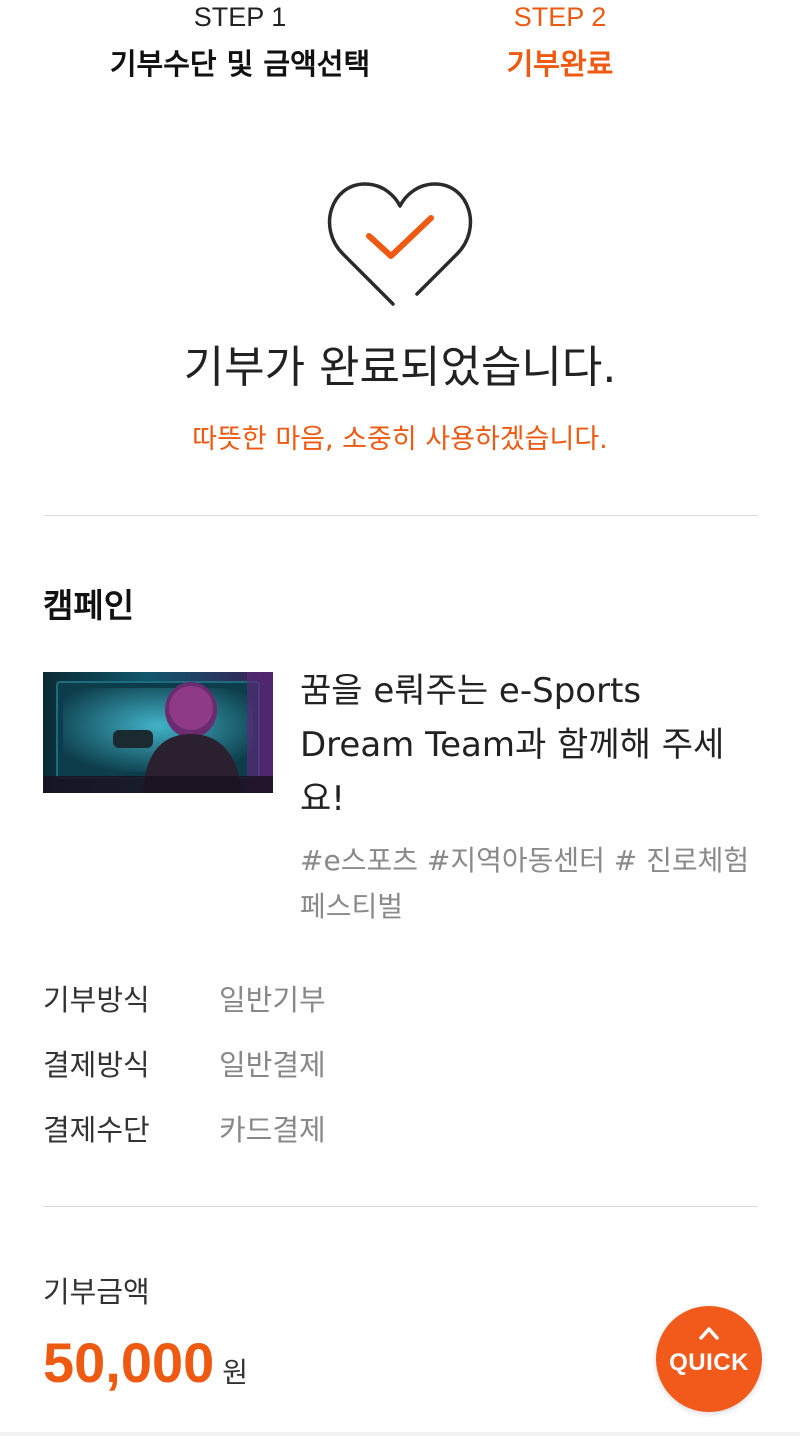  I want to click on campaign-section-label: 캠페인, so click(89, 605).